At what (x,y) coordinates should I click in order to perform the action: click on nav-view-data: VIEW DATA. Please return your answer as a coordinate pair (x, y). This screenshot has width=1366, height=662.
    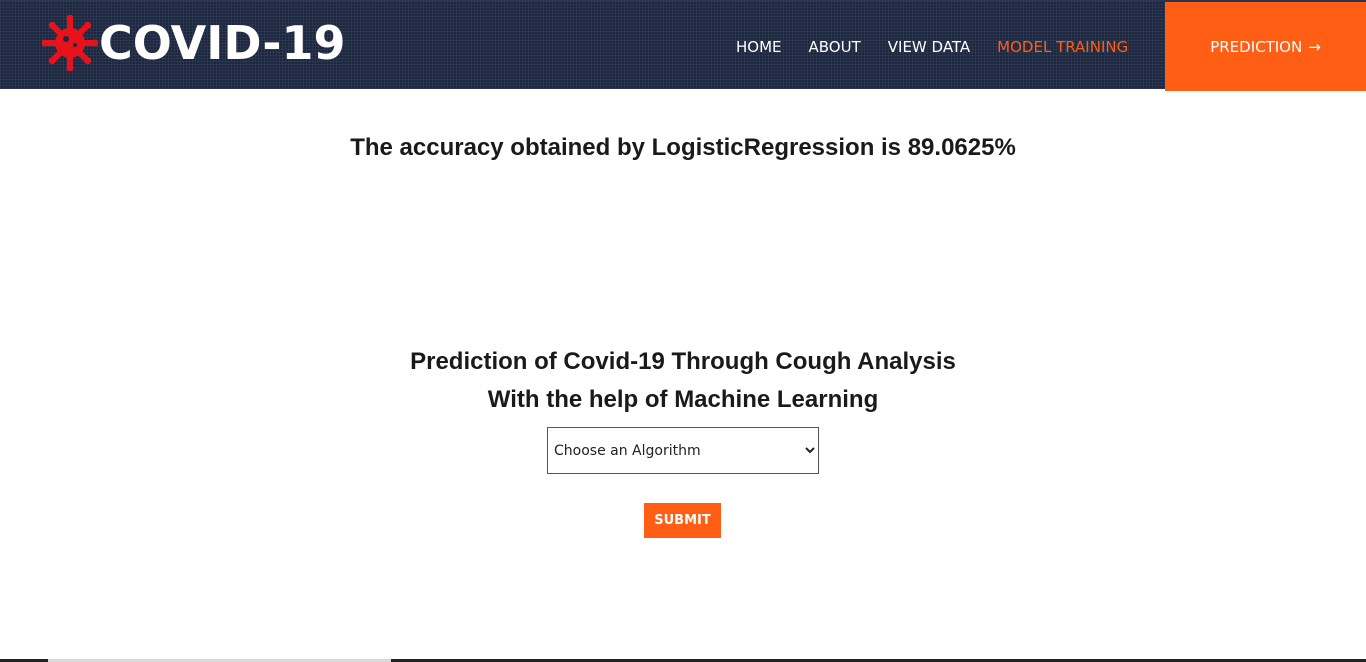
    Looking at the image, I should click on (929, 47).